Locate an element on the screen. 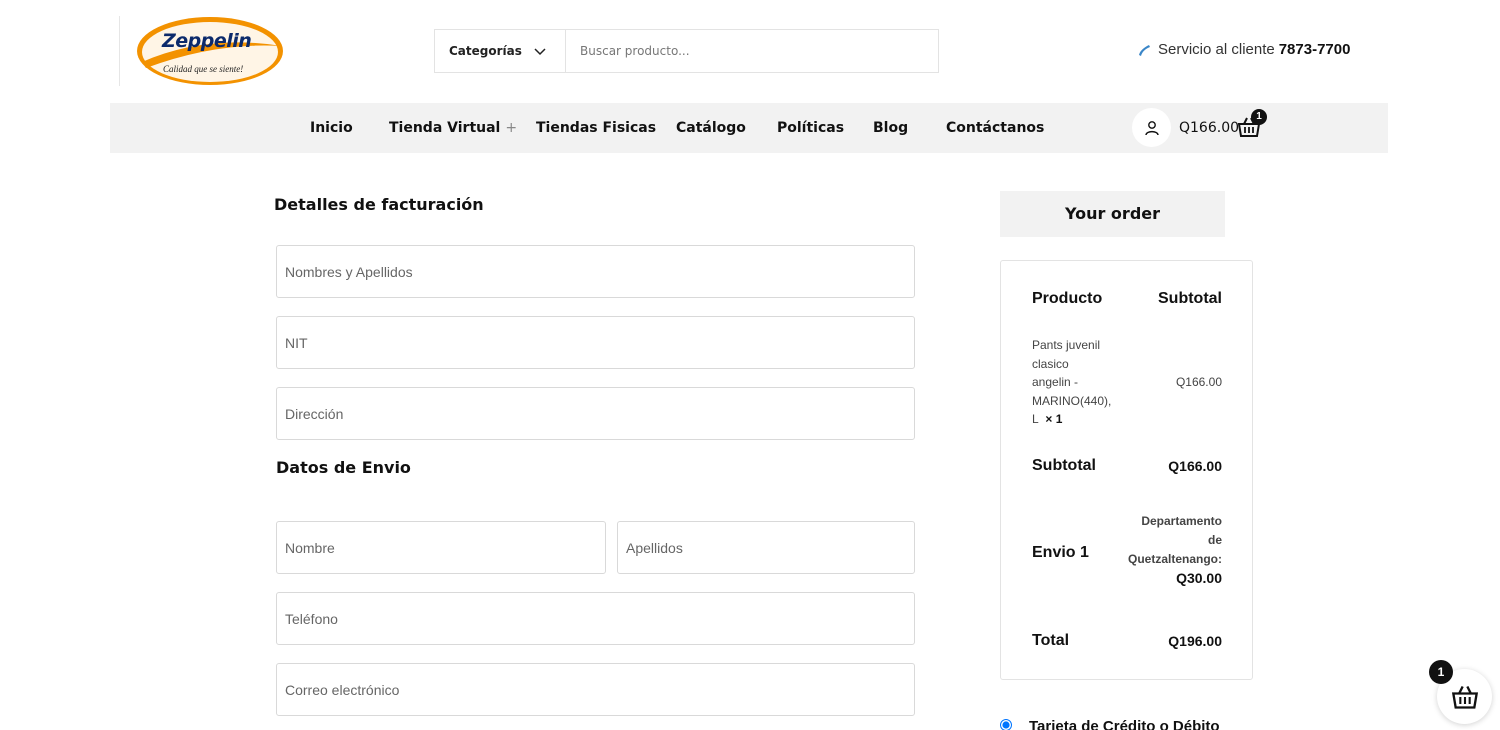 This screenshot has width=1500, height=730. product-name-line: MARINO(440), is located at coordinates (1072, 400).